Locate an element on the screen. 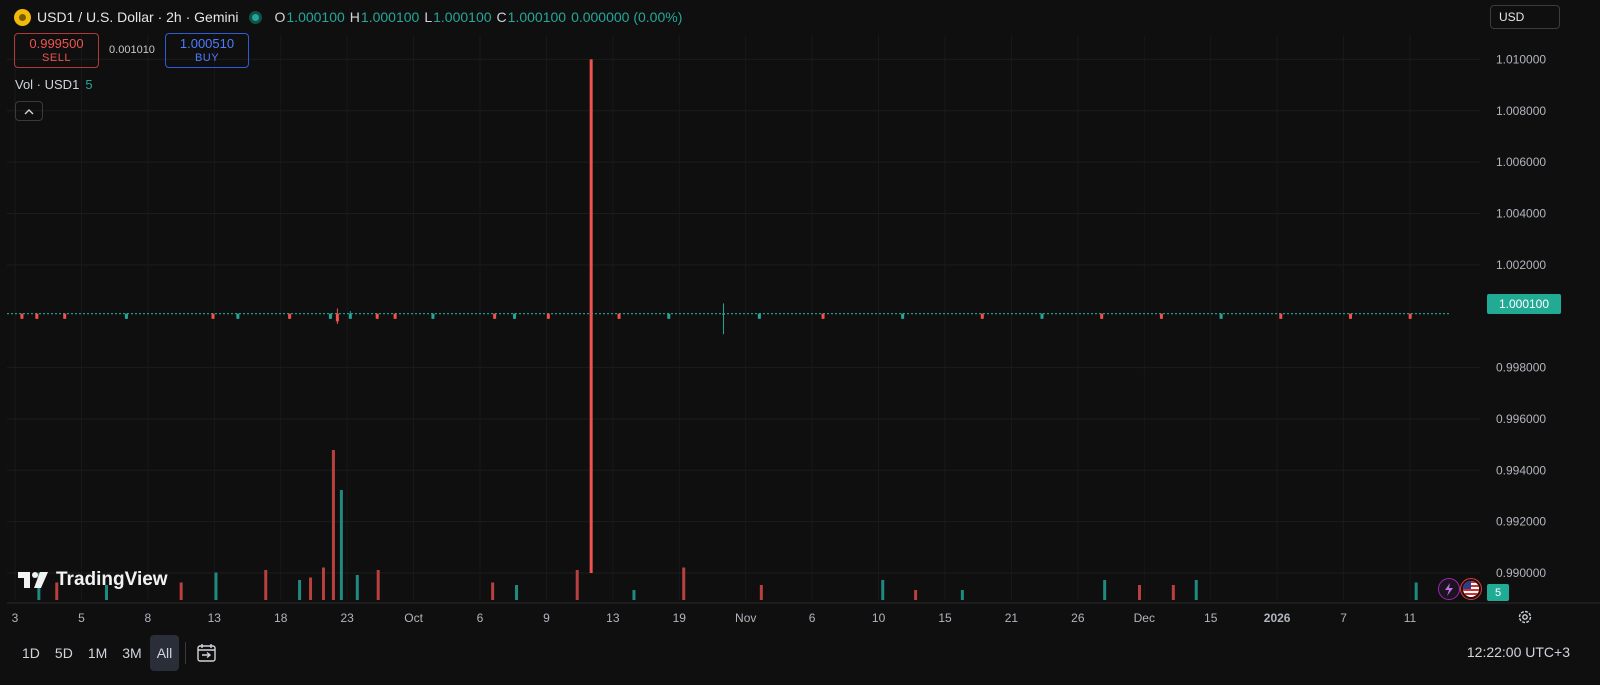 The width and height of the screenshot is (1600, 685). currency-value: USD is located at coordinates (1512, 17).